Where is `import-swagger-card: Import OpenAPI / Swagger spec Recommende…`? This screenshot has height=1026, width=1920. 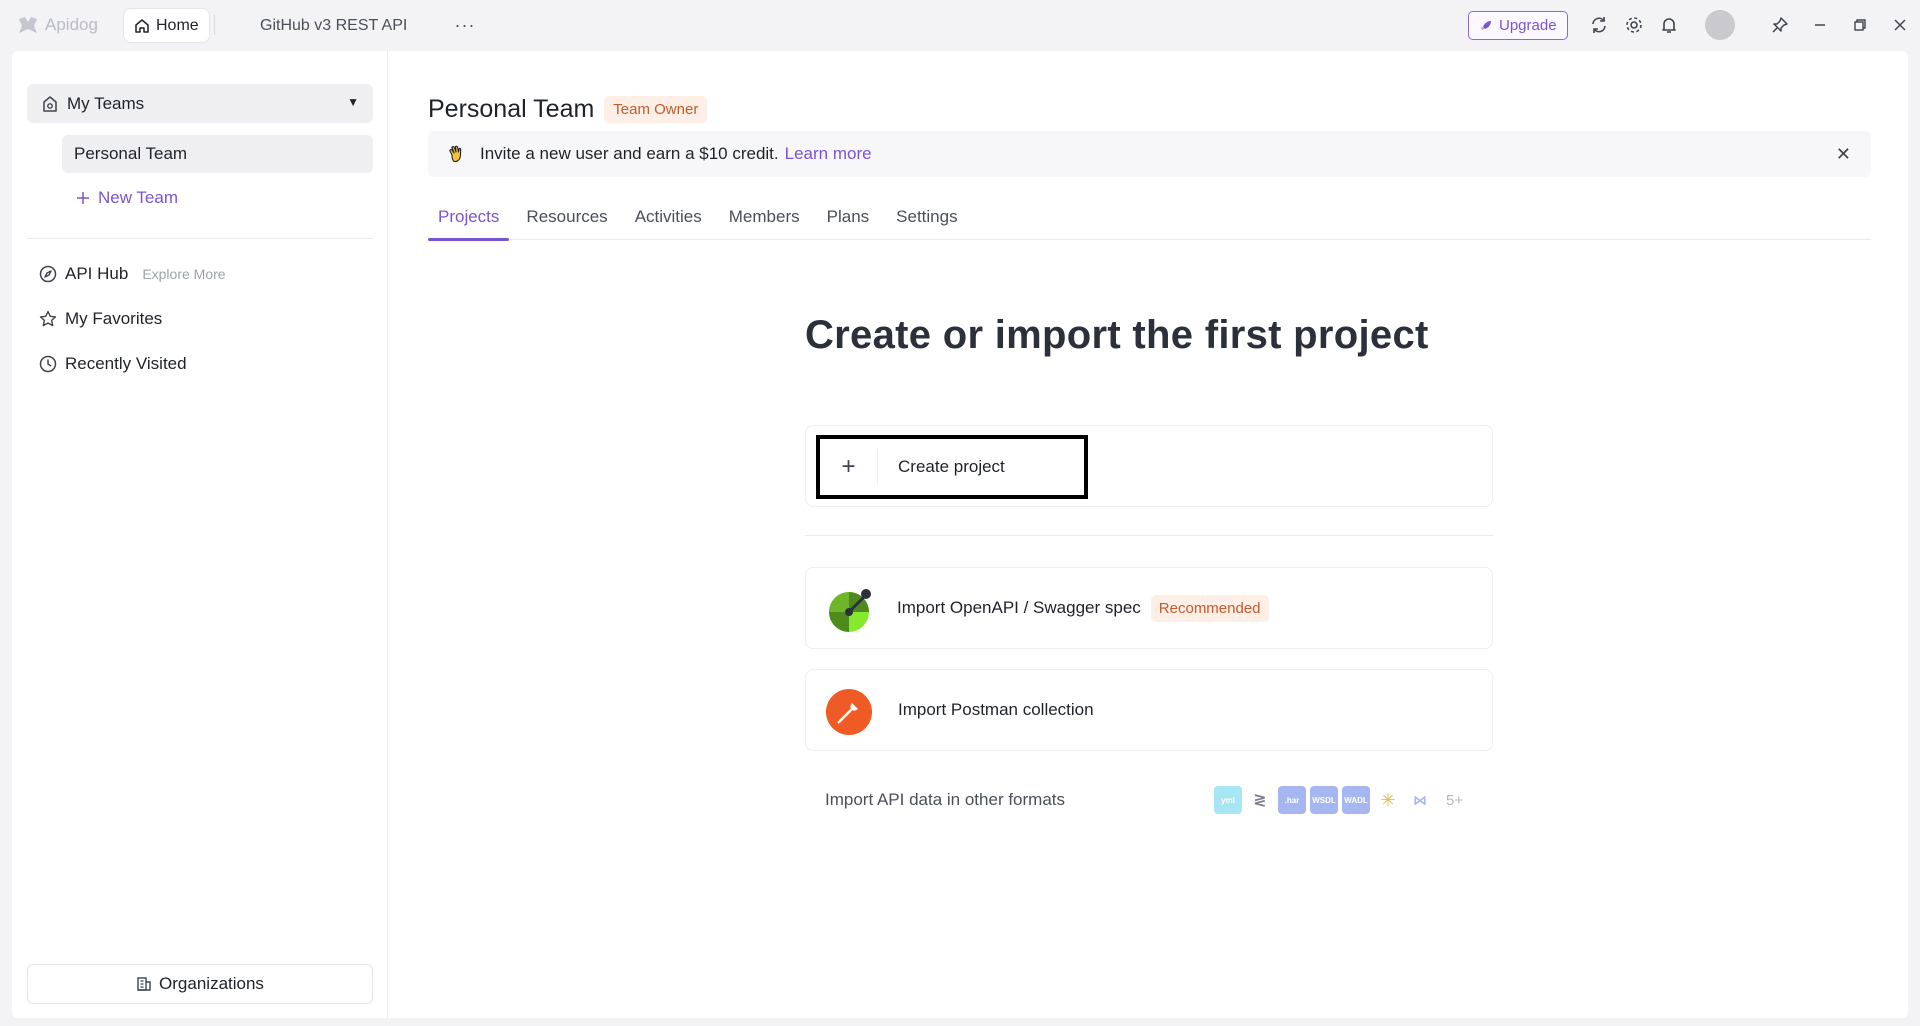
import-swagger-card: Import OpenAPI / Swagger spec Recommende… is located at coordinates (1149, 608).